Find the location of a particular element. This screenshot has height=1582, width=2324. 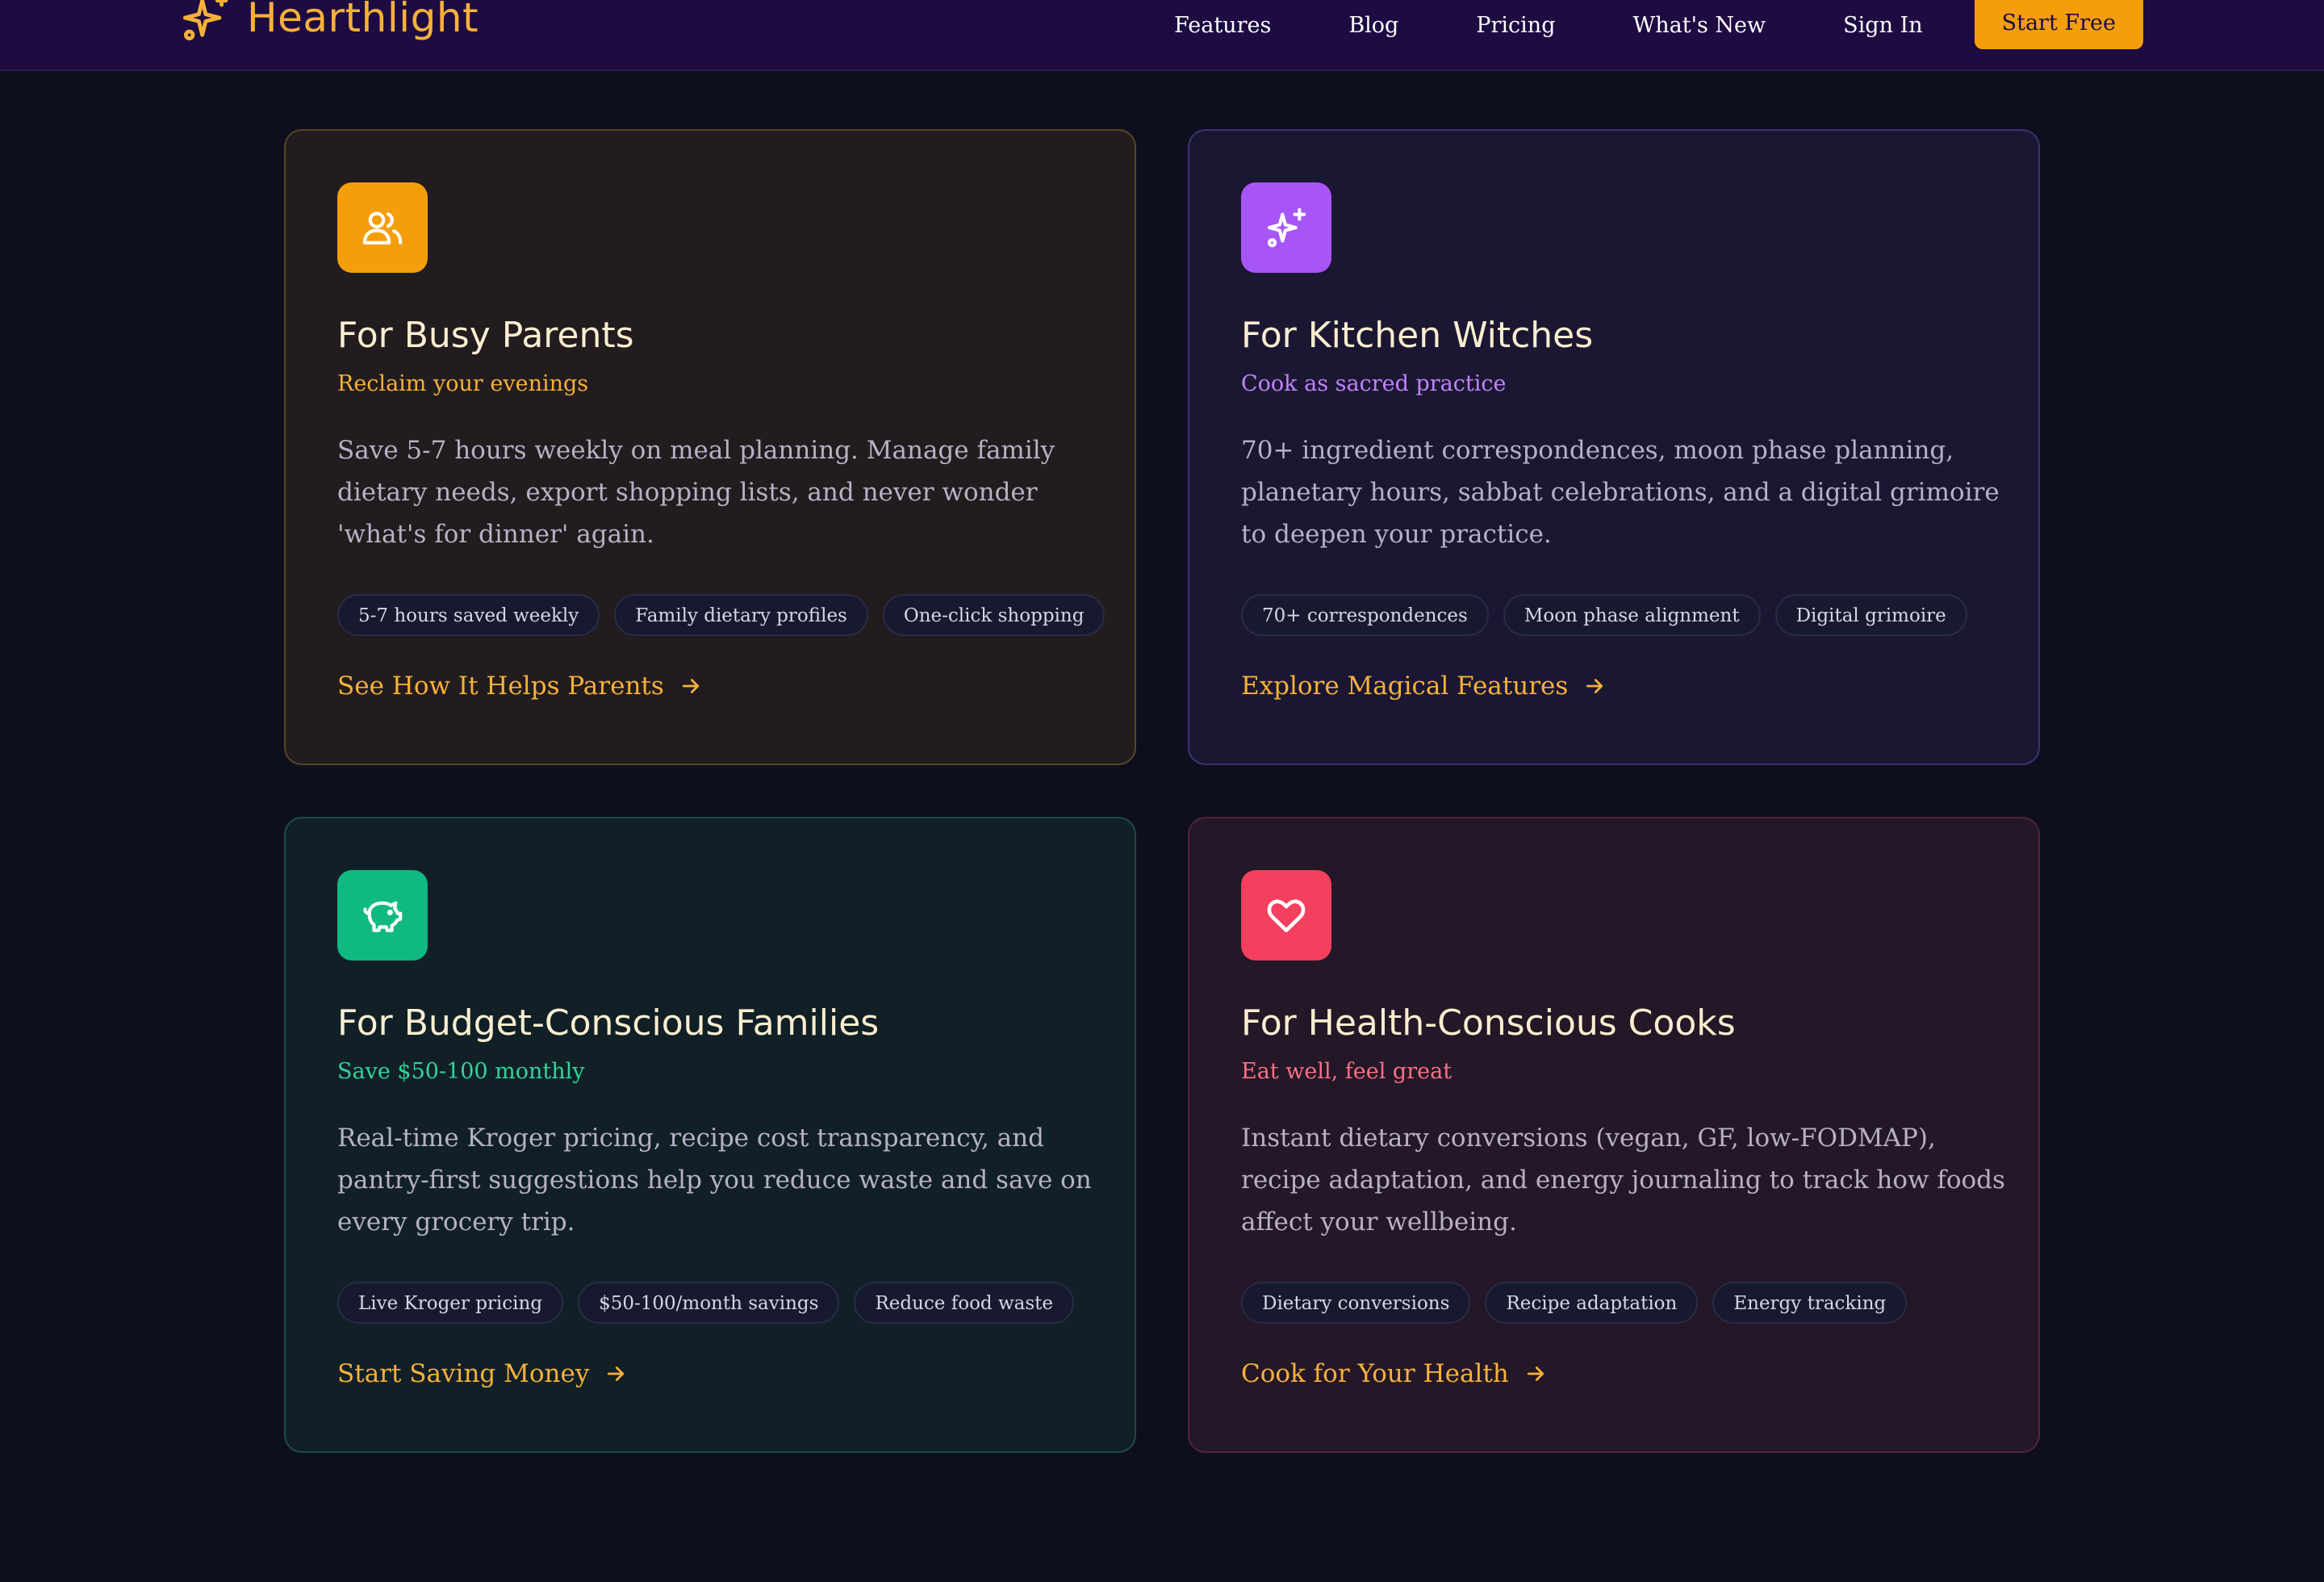

tag: One-click shopping is located at coordinates (994, 615).